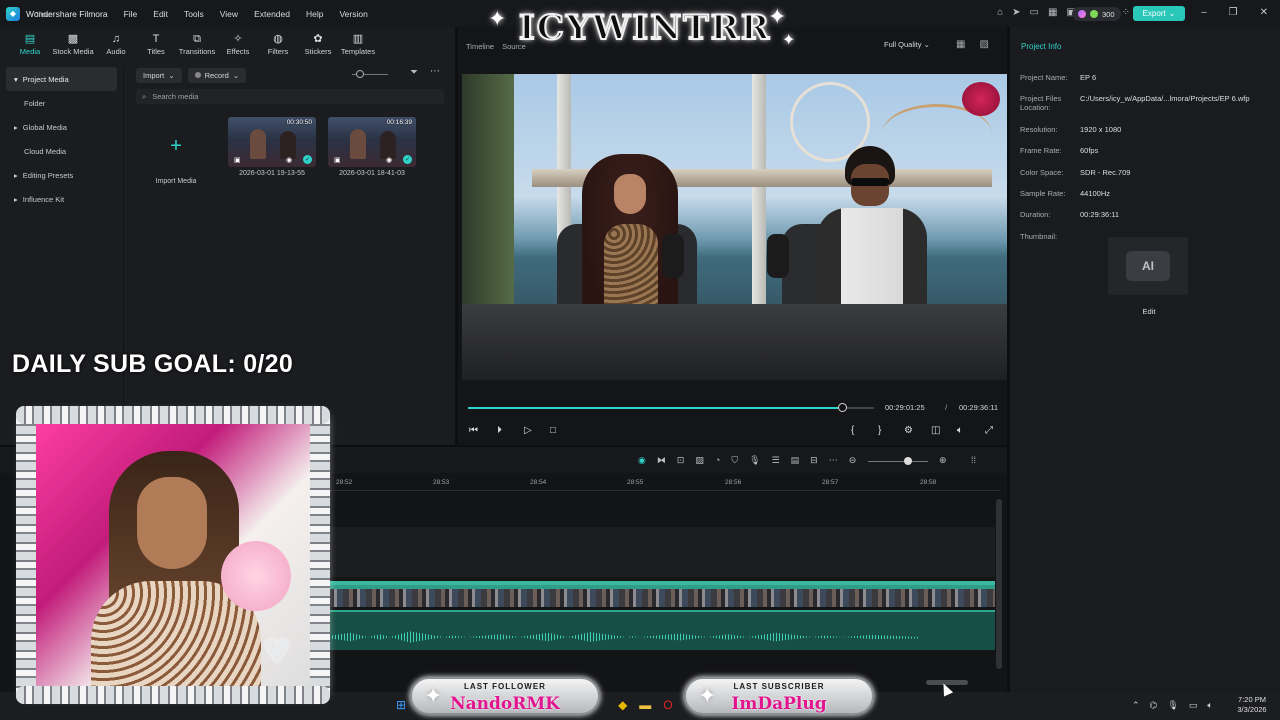  What do you see at coordinates (657, 552) in the screenshot?
I see `empty-track` at bounding box center [657, 552].